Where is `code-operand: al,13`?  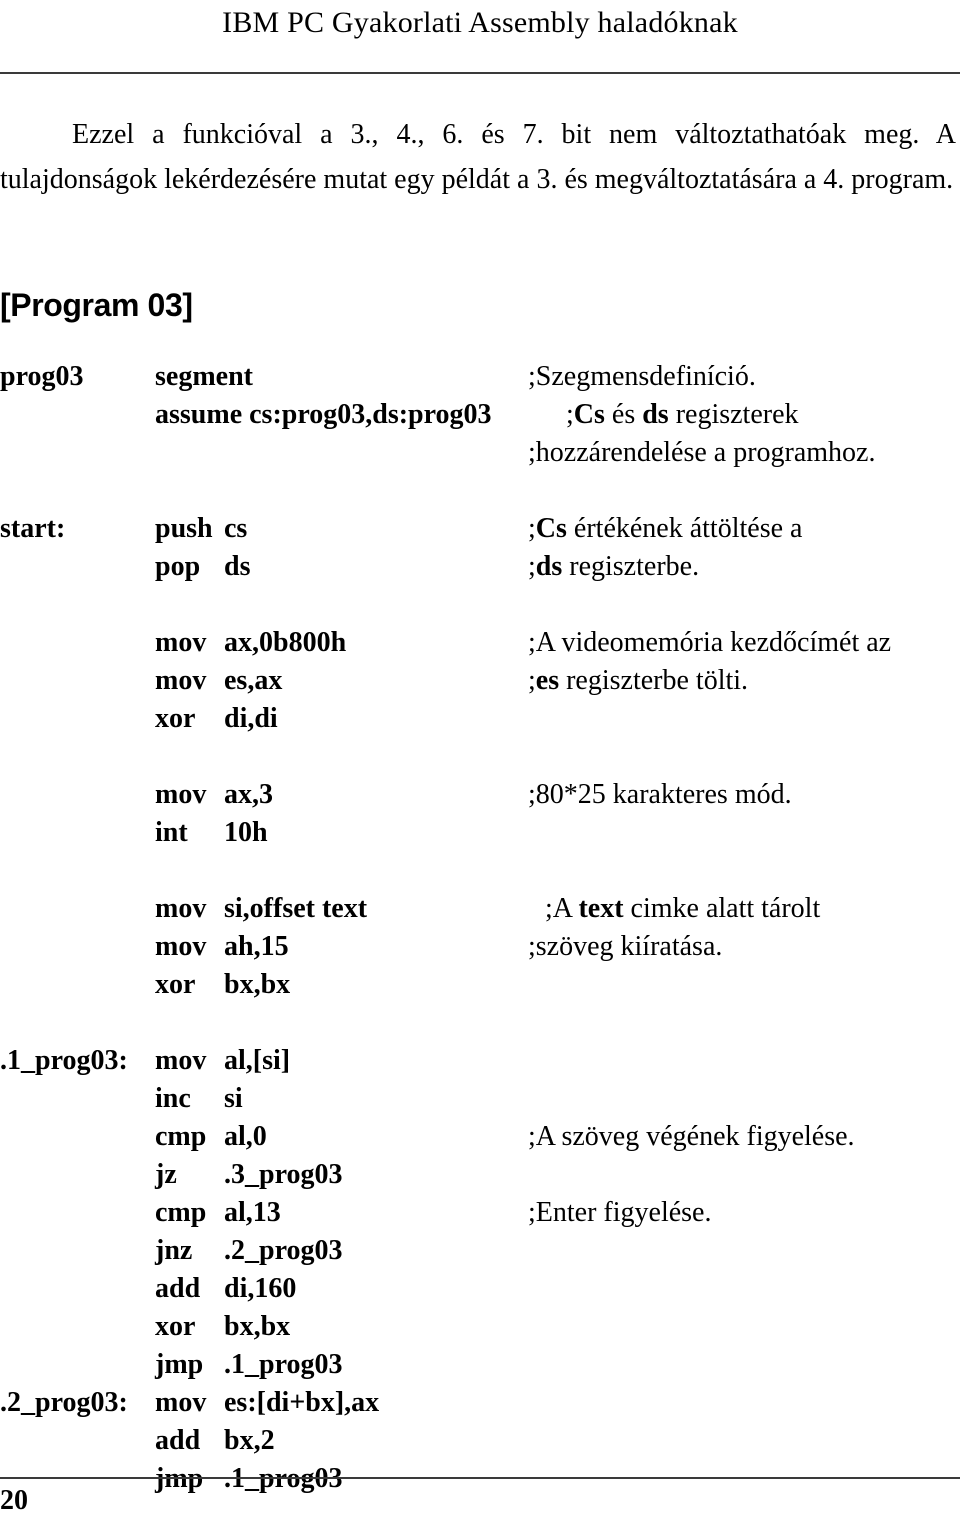
code-operand: al,13 is located at coordinates (252, 1212).